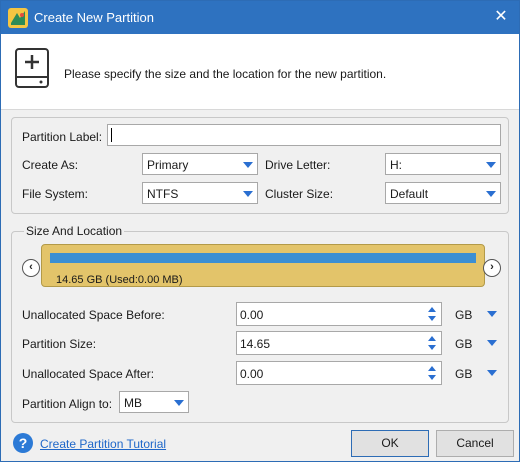  What do you see at coordinates (263, 265) in the screenshot?
I see `partition-map-block: 14.65 GB (Used:0.00 MB)` at bounding box center [263, 265].